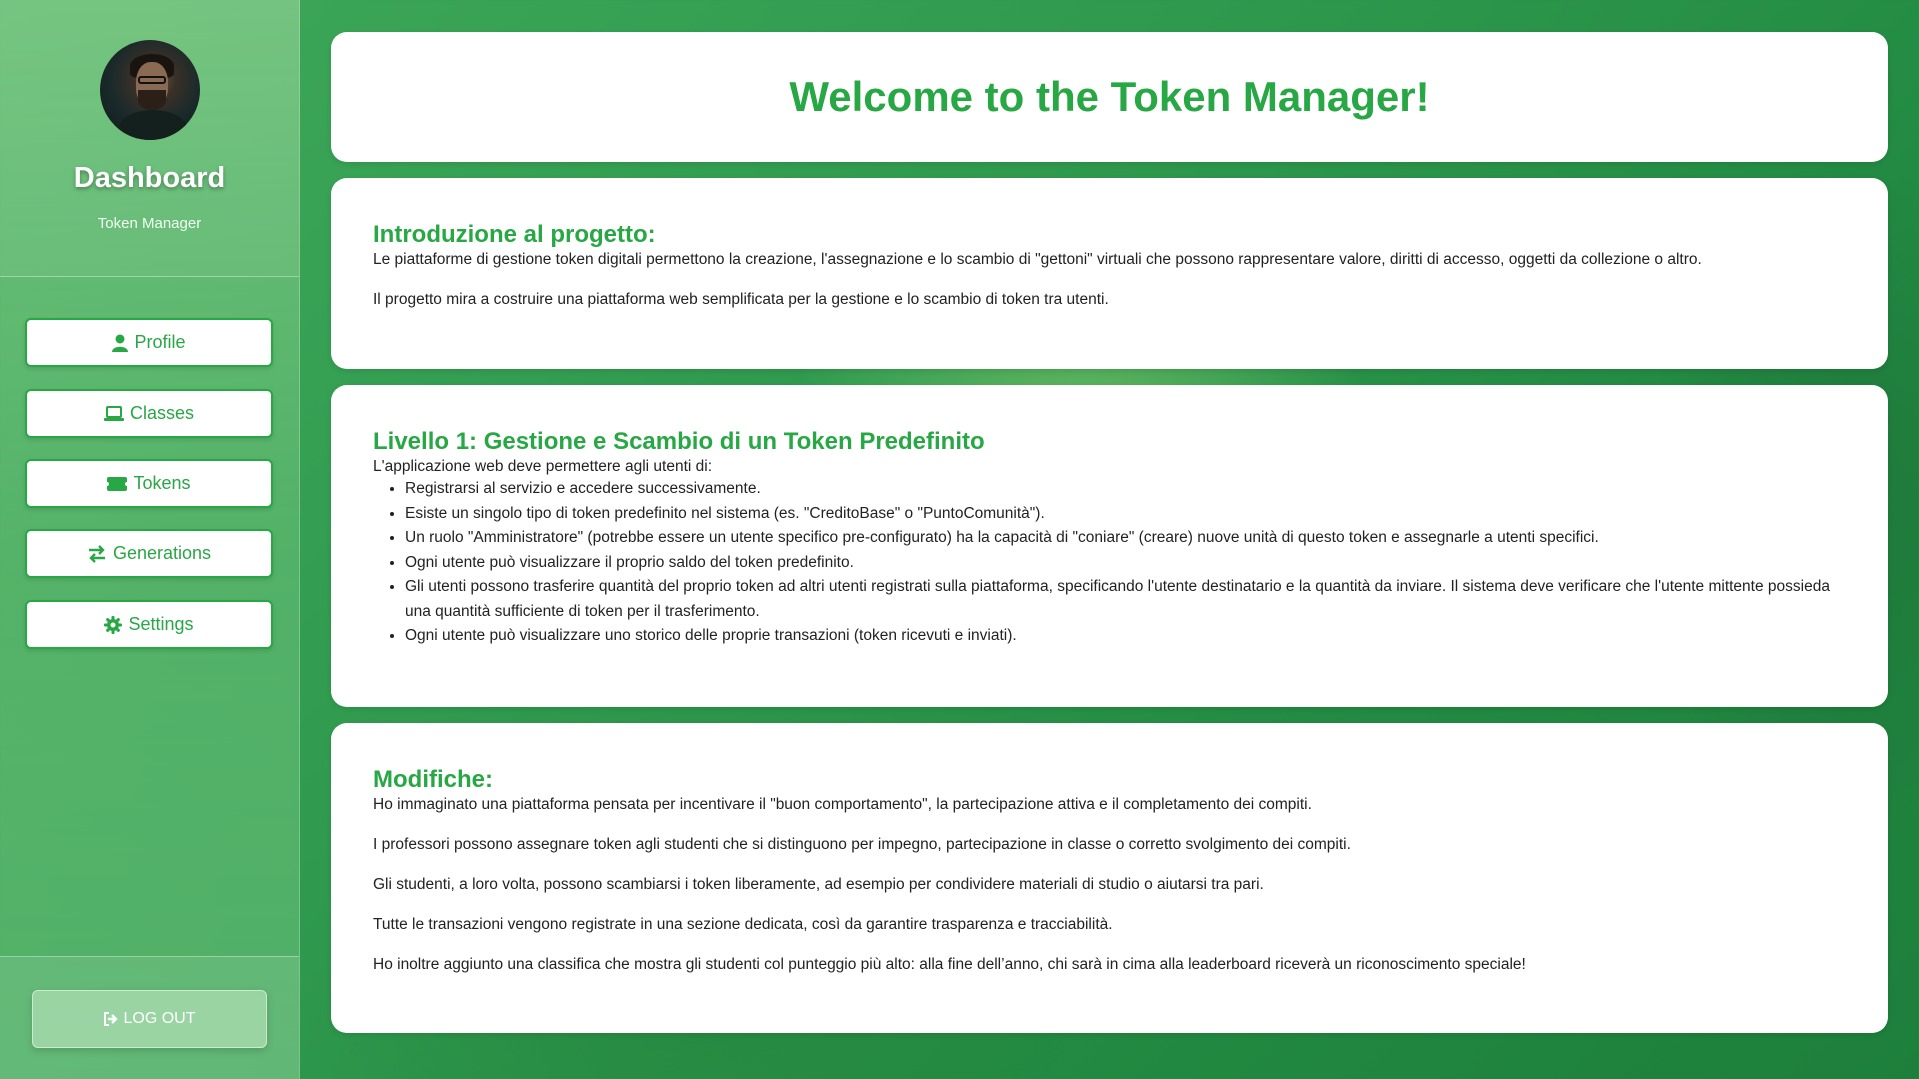 The height and width of the screenshot is (1079, 1919). I want to click on welcome-card: Welcome to the Token Manager!, so click(1109, 97).